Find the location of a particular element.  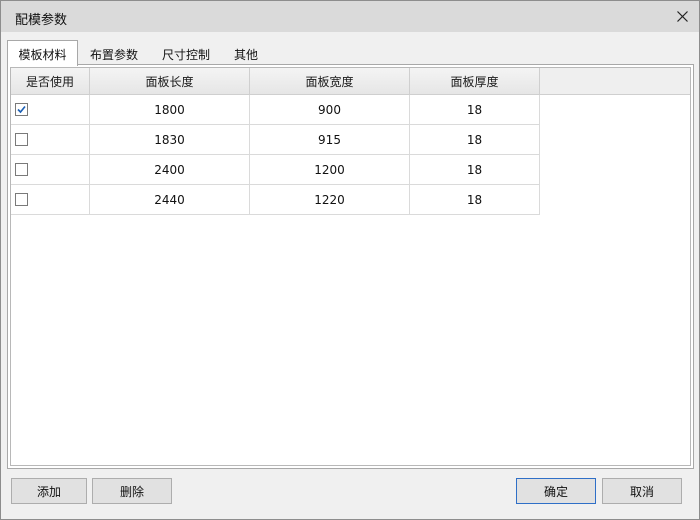

table-row: 1800 900 18 is located at coordinates (275, 110).